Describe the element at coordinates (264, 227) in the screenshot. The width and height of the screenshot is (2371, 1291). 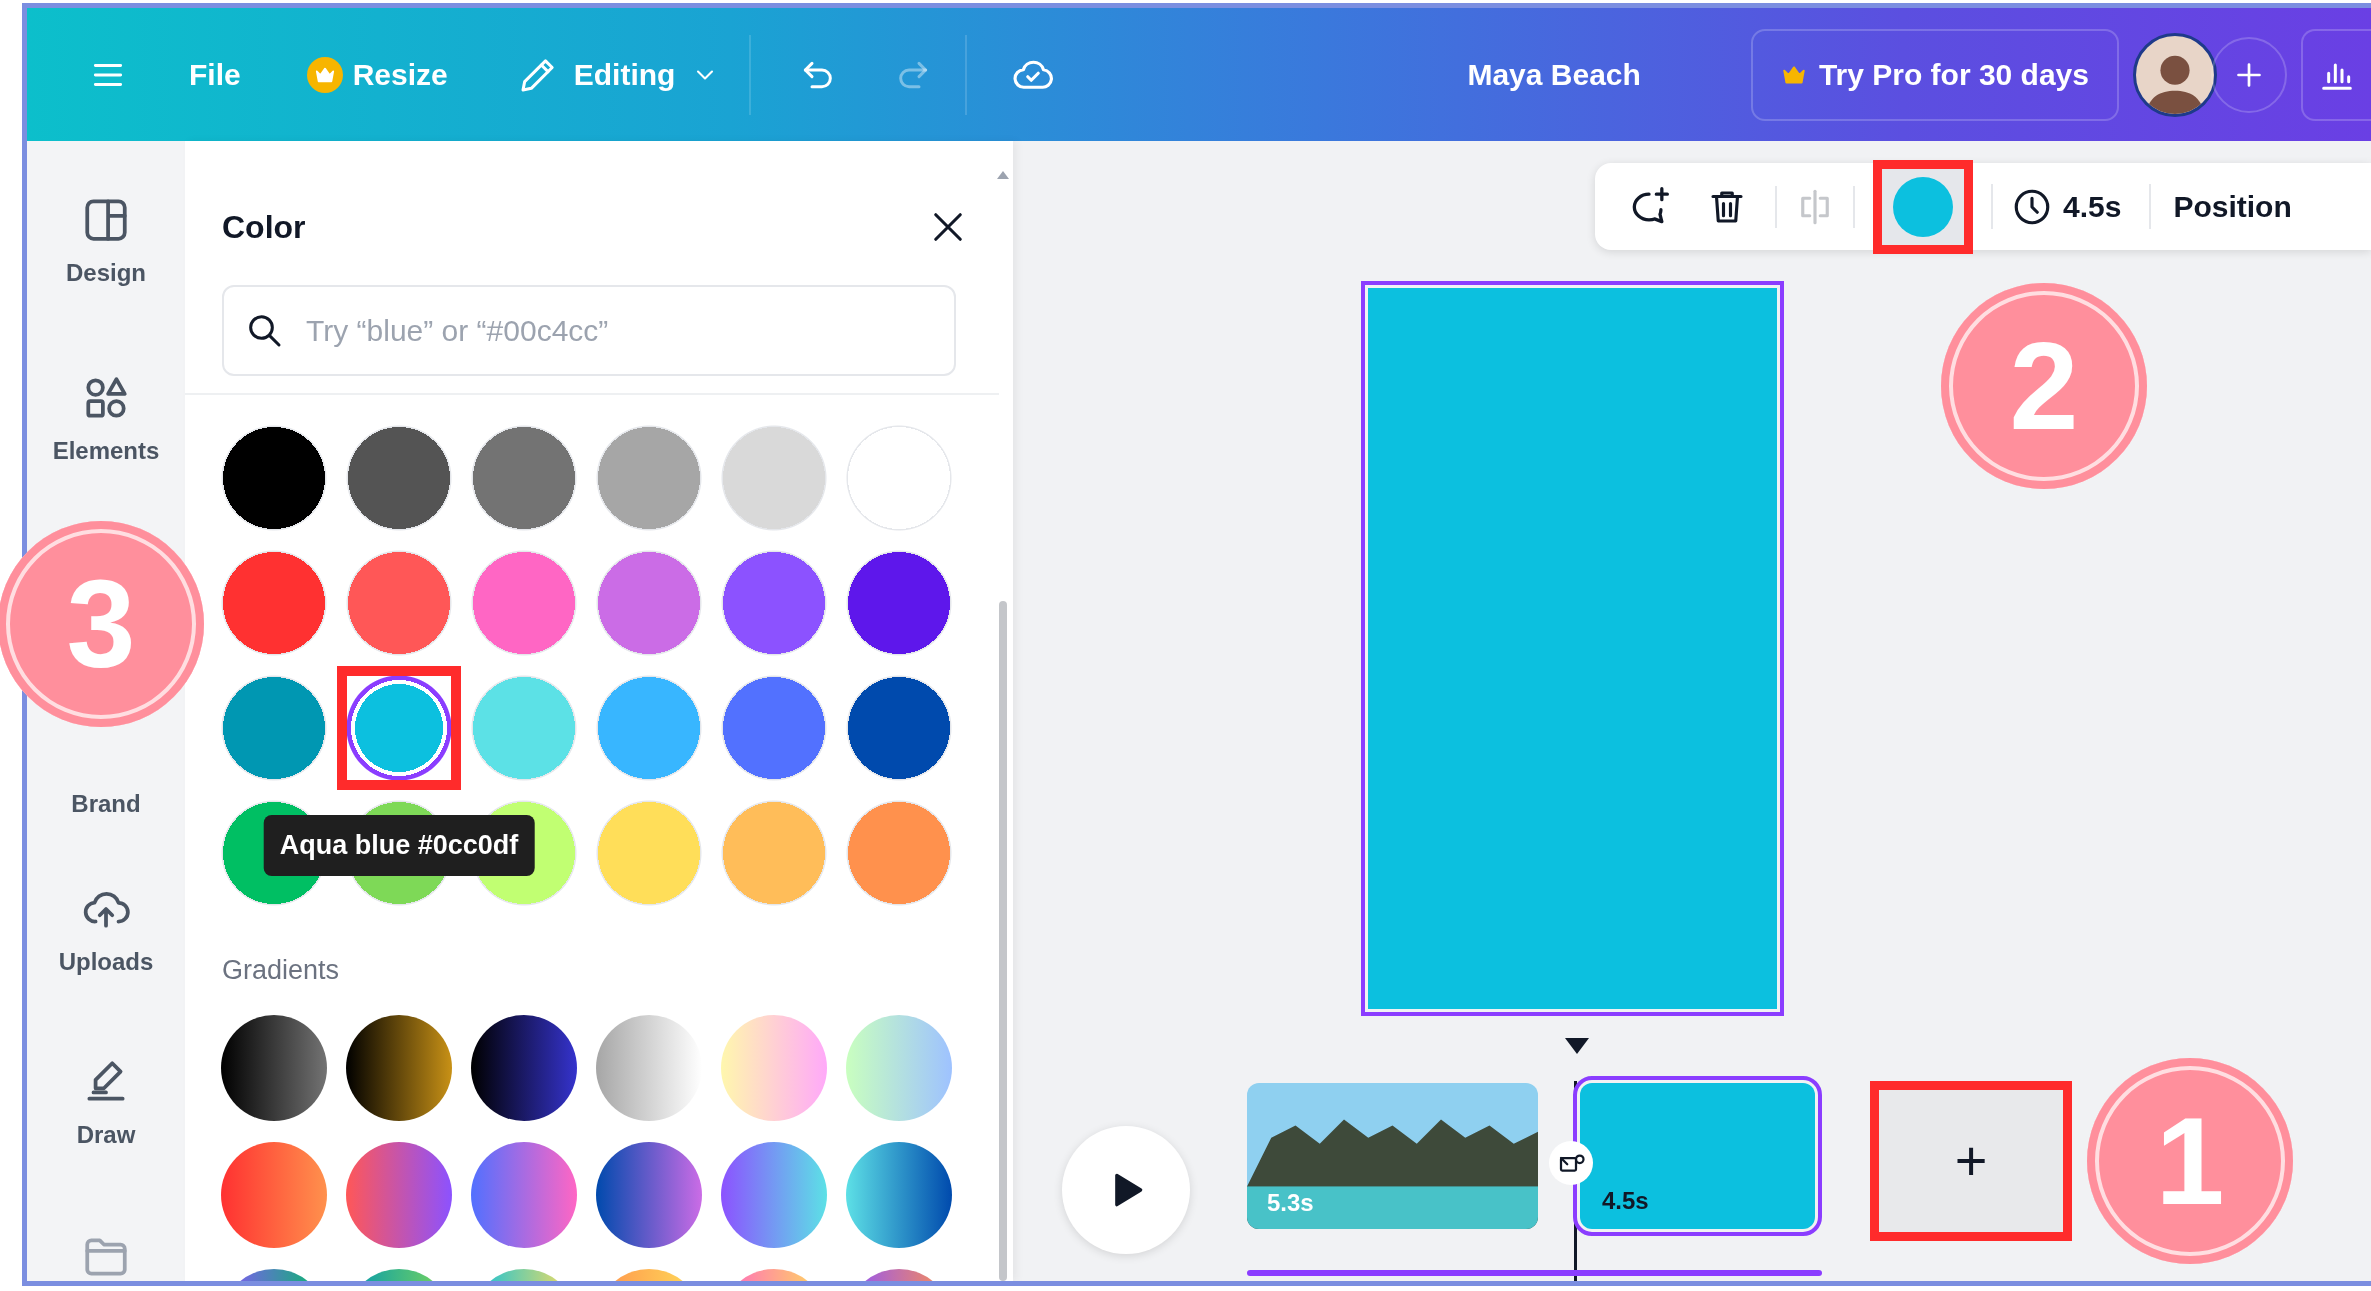
I see `panel-title: Color` at that location.